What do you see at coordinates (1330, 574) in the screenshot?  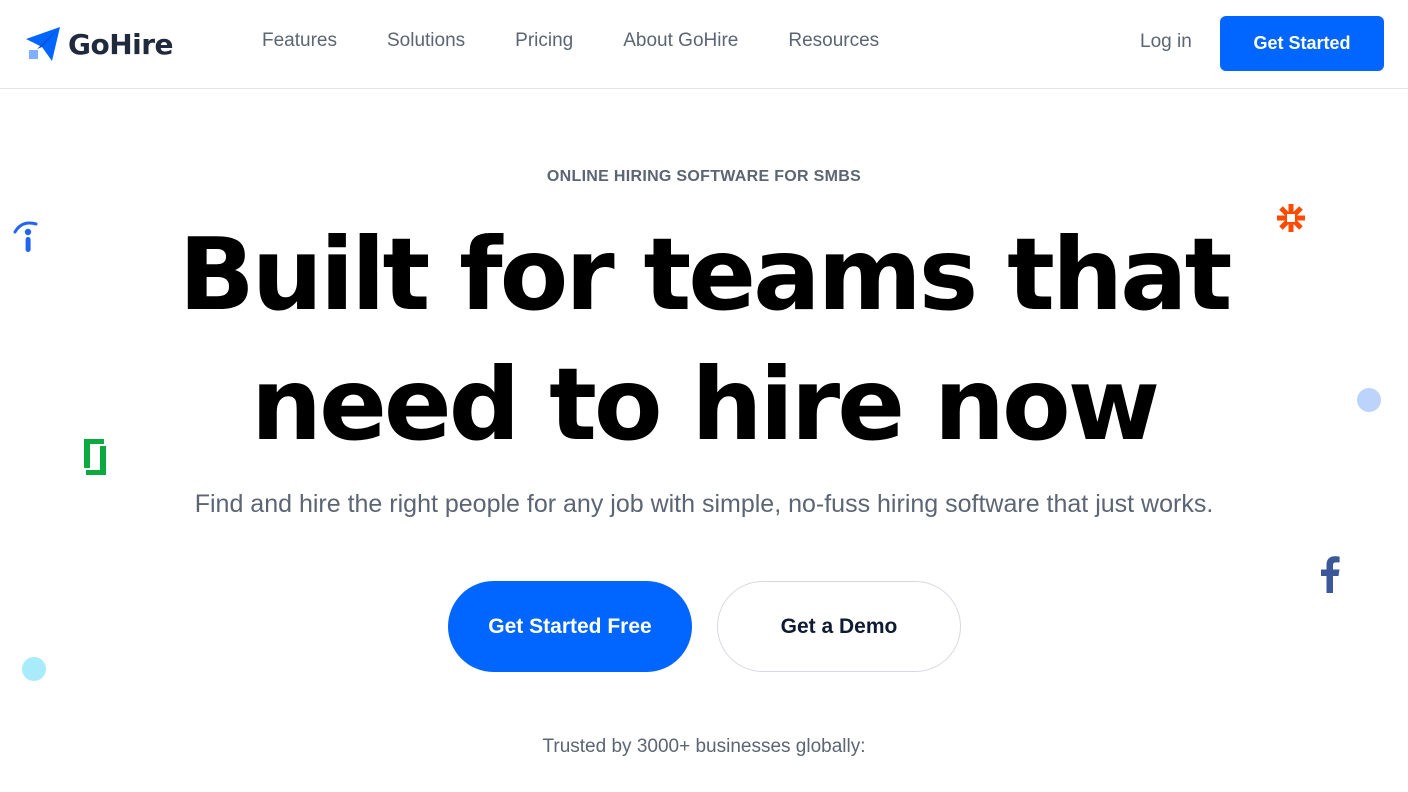 I see `facebook-icon` at bounding box center [1330, 574].